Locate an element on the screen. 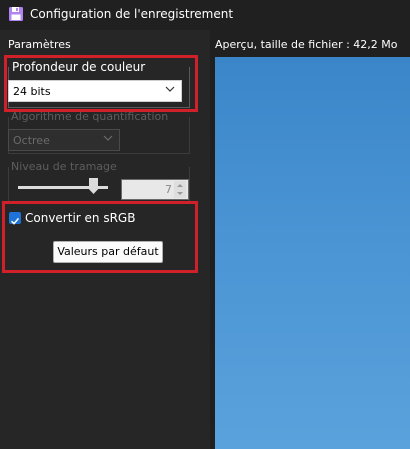 The height and width of the screenshot is (449, 410). defaults-button: Valeurs par défaut is located at coordinates (108, 252).